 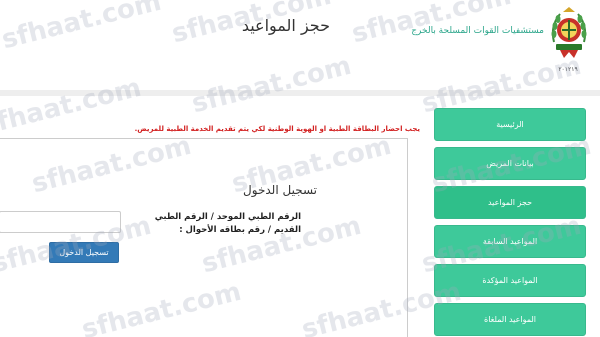 I want to click on login-button: تسجيل الدخول, so click(x=84, y=252).